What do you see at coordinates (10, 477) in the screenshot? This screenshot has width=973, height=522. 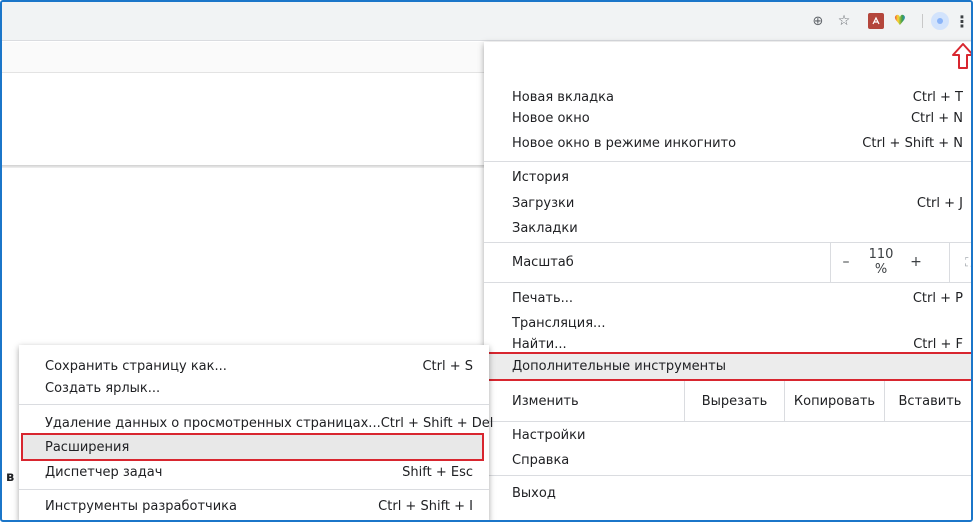 I see `page-partial-text: в` at bounding box center [10, 477].